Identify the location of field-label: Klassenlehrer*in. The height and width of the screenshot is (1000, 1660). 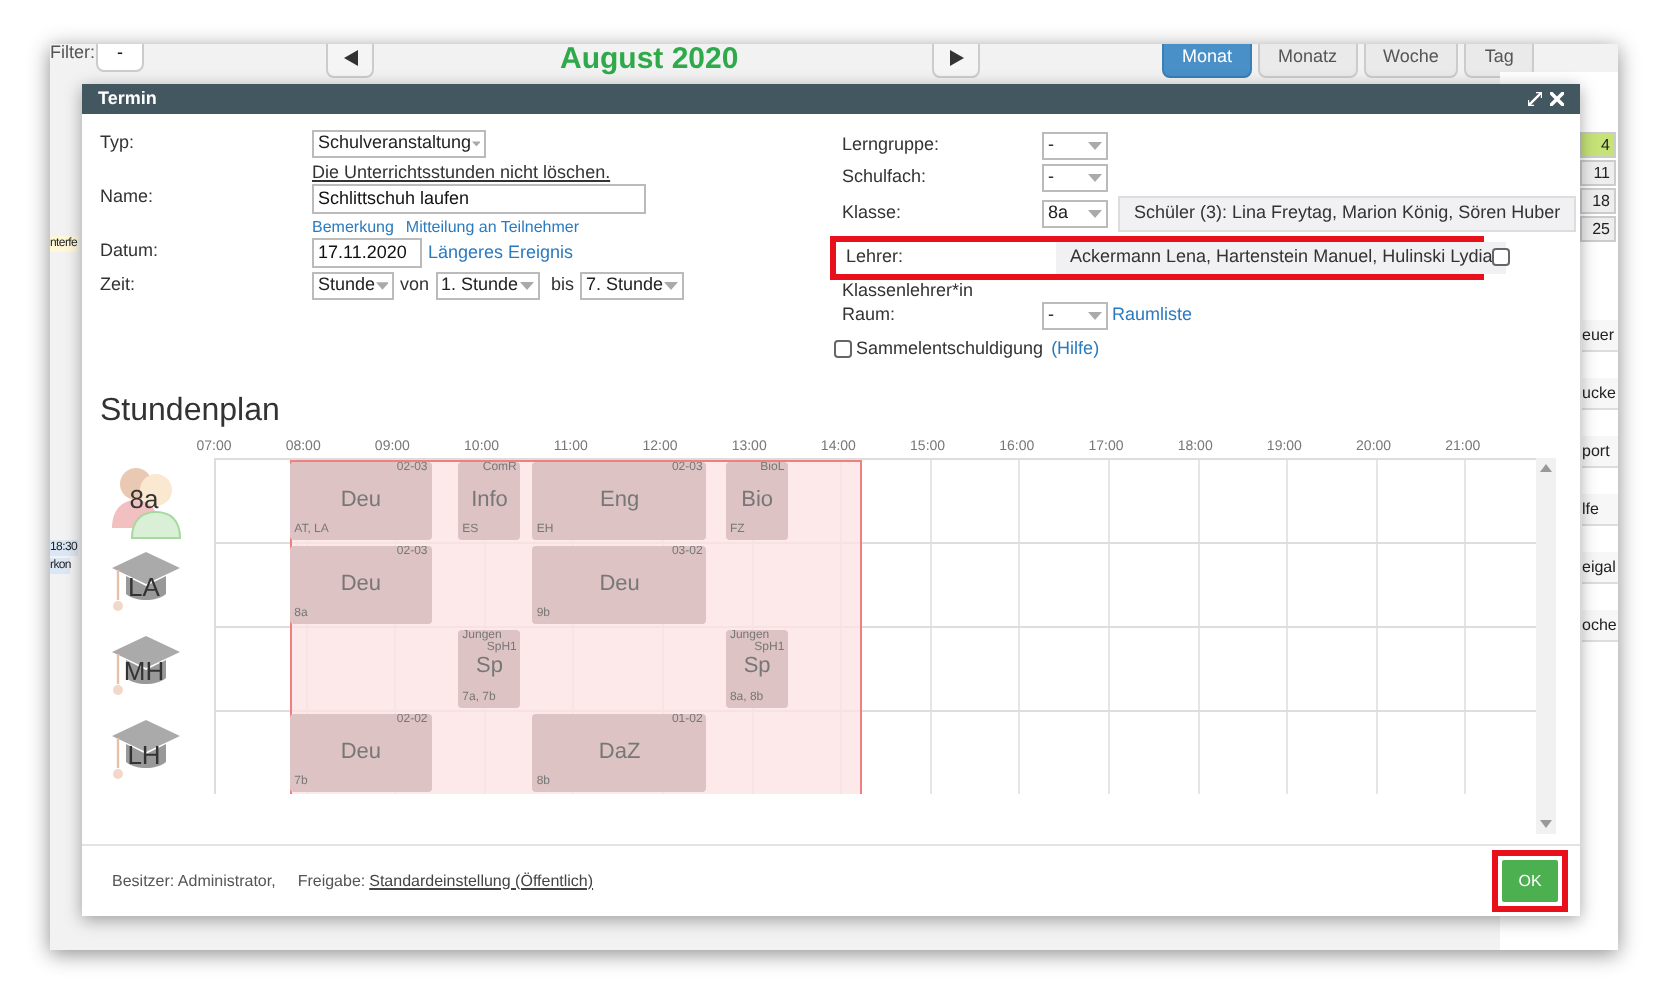
(908, 290).